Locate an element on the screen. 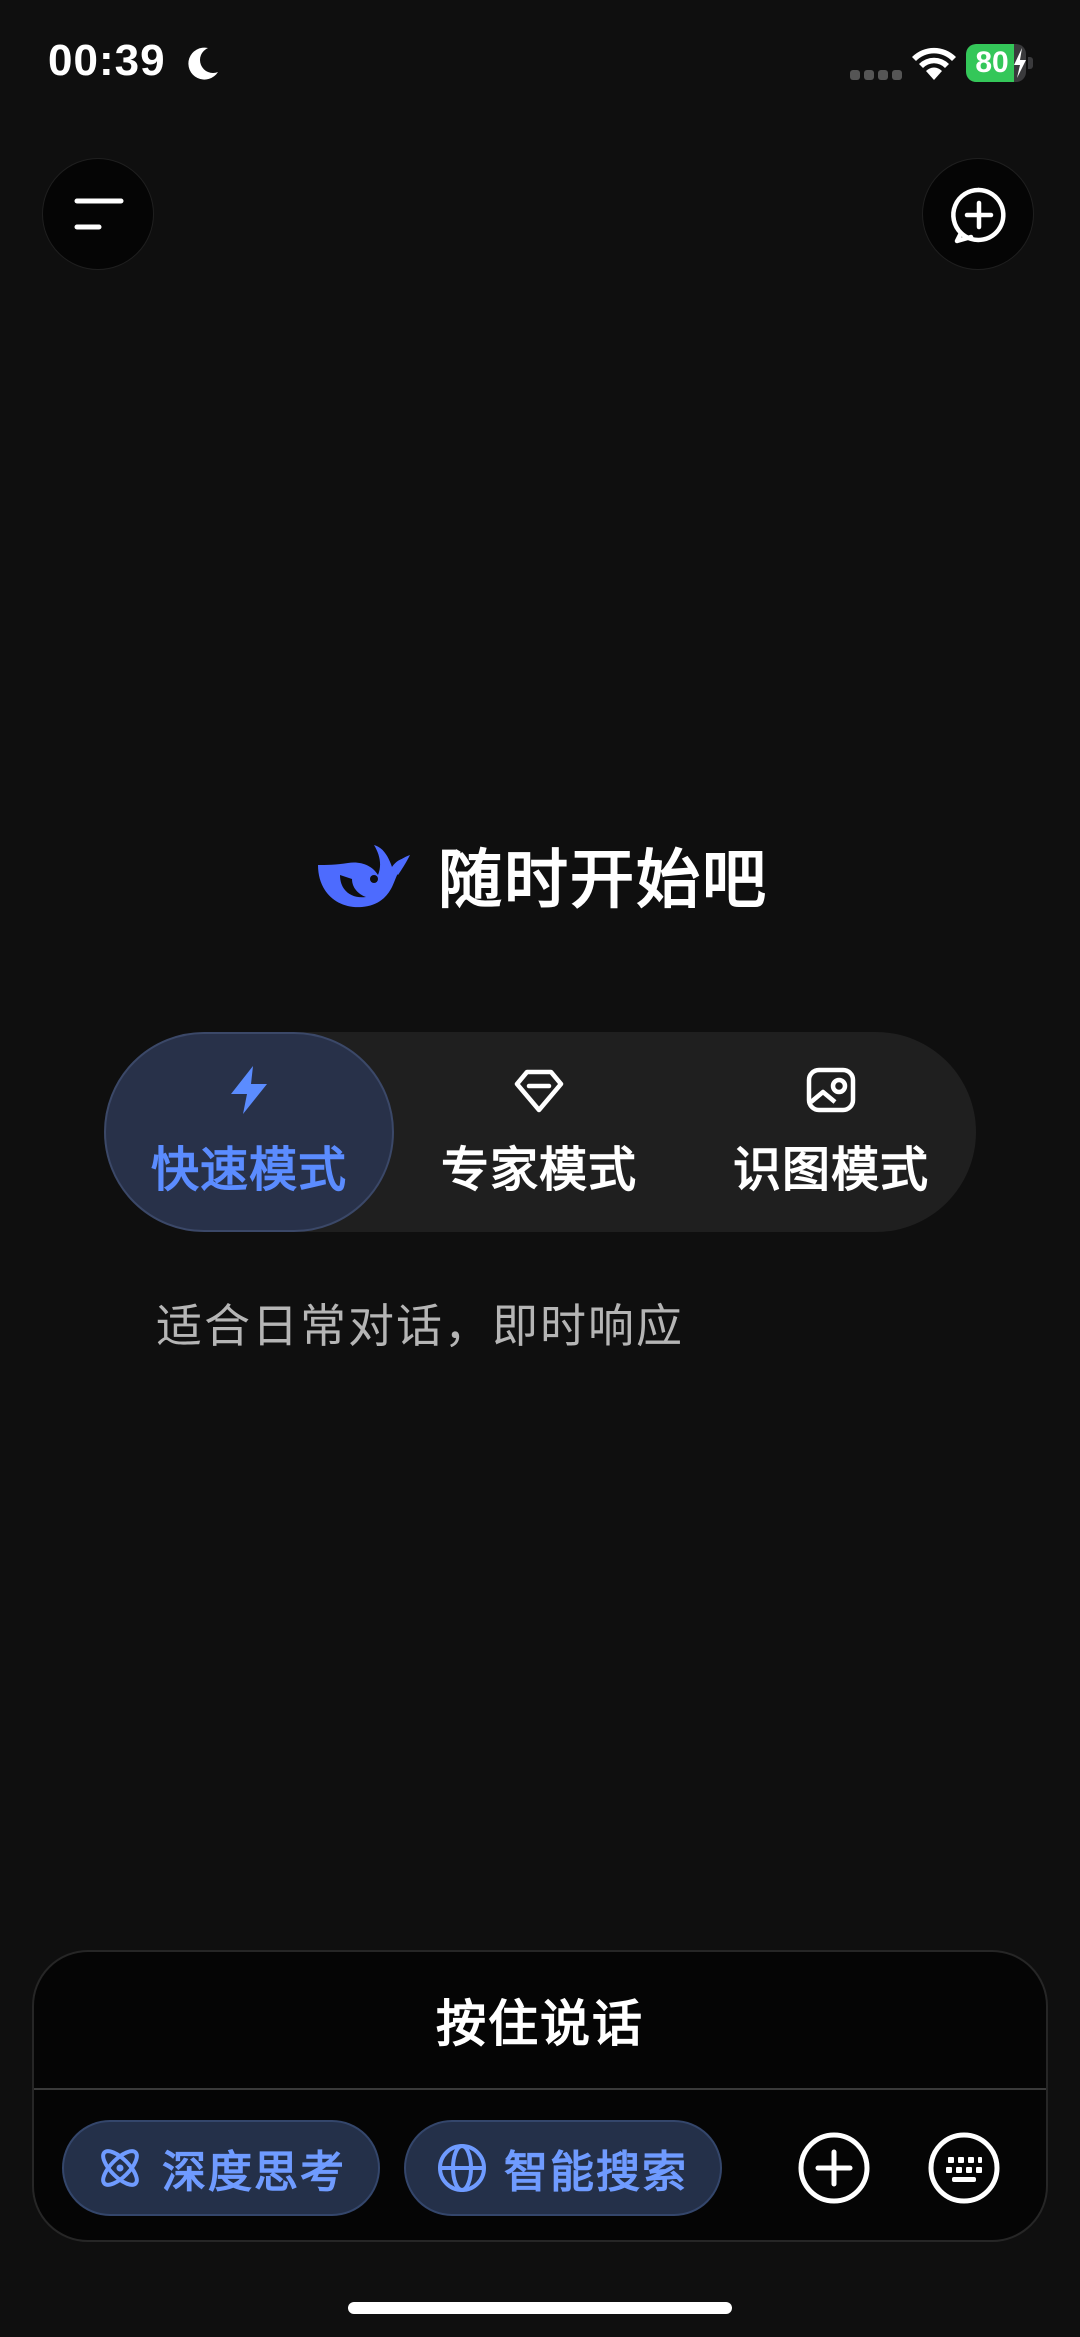 Image resolution: width=1080 pixels, height=2337 pixels. lightning-icon is located at coordinates (249, 1090).